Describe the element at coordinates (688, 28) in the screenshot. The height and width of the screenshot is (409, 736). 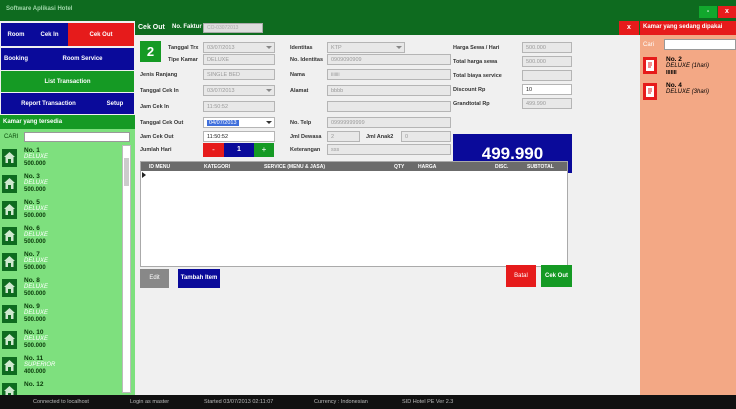
I see `occupied-rooms-title: Kamar yang sedang dipakai` at that location.